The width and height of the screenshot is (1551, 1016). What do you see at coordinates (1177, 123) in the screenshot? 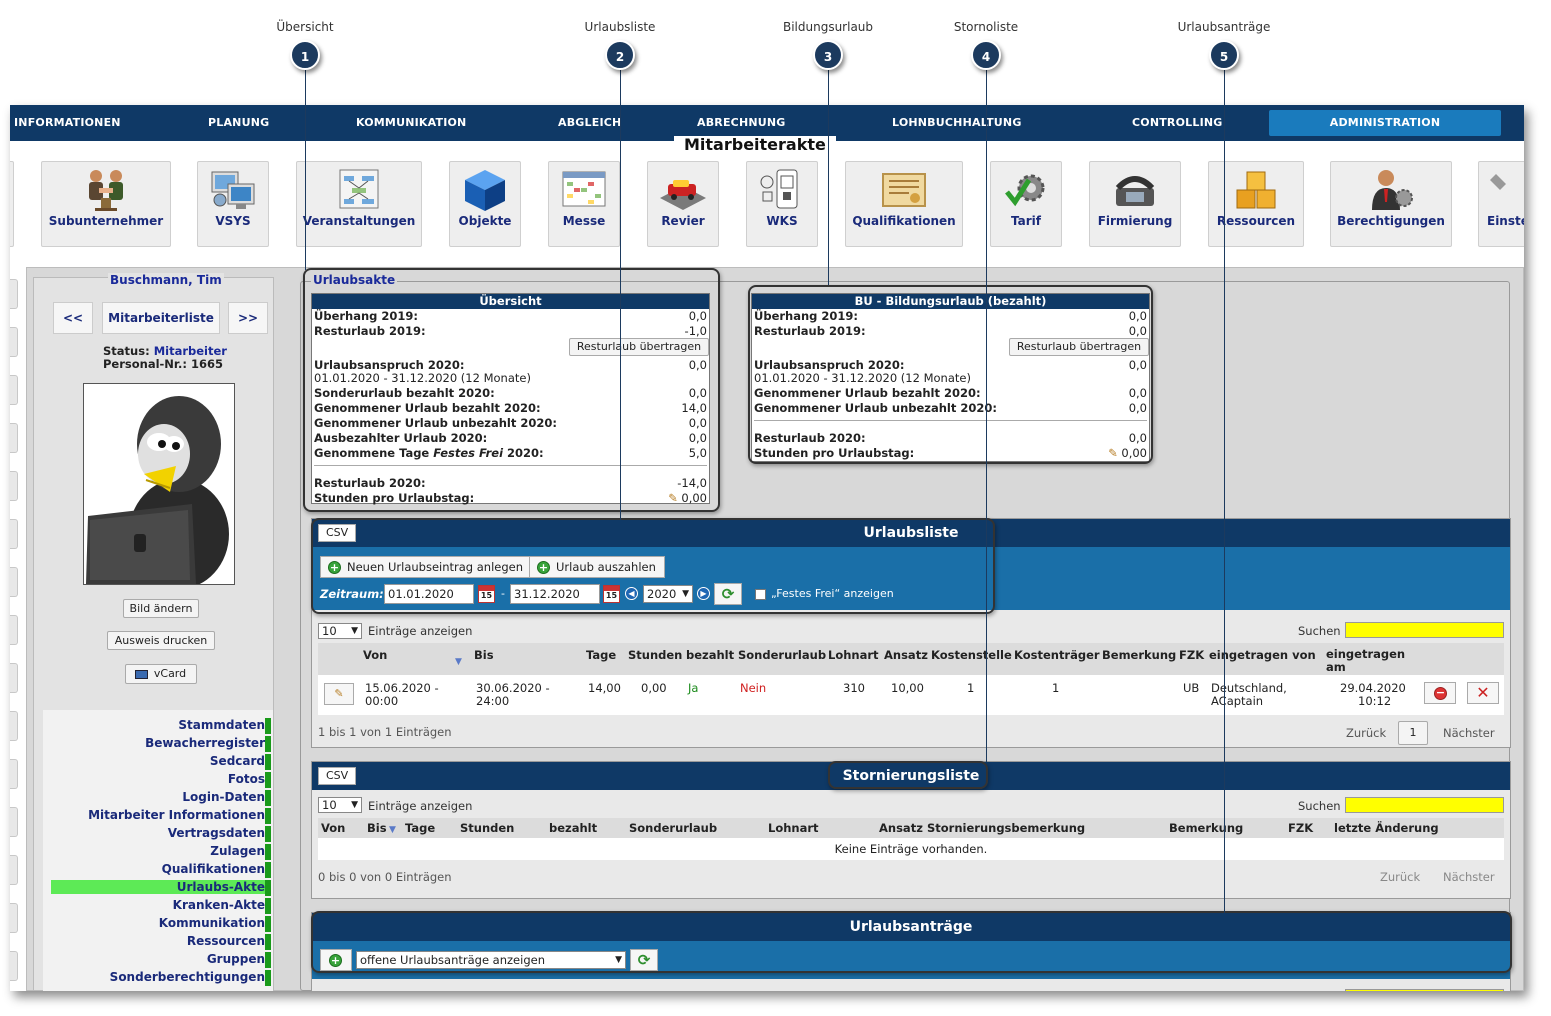
I see `nav-controlling: CONTROLLING` at bounding box center [1177, 123].